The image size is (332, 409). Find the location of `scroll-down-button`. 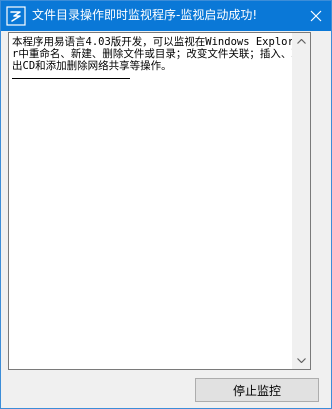

scroll-down-button is located at coordinates (301, 360).